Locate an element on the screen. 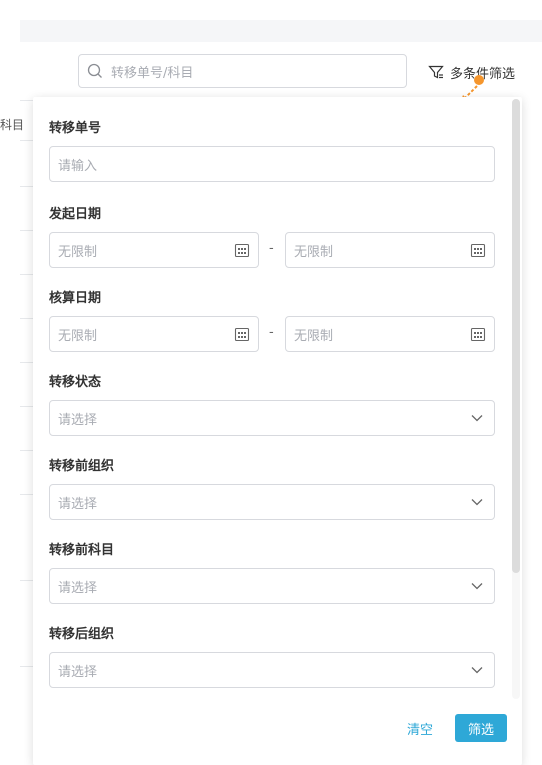 The height and width of the screenshot is (765, 542). clear-button: 清空 is located at coordinates (420, 728).